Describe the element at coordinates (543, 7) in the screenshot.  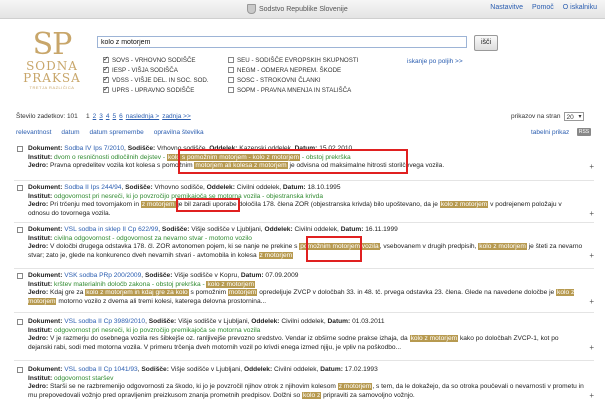
I see `help-link: Pomoč` at that location.